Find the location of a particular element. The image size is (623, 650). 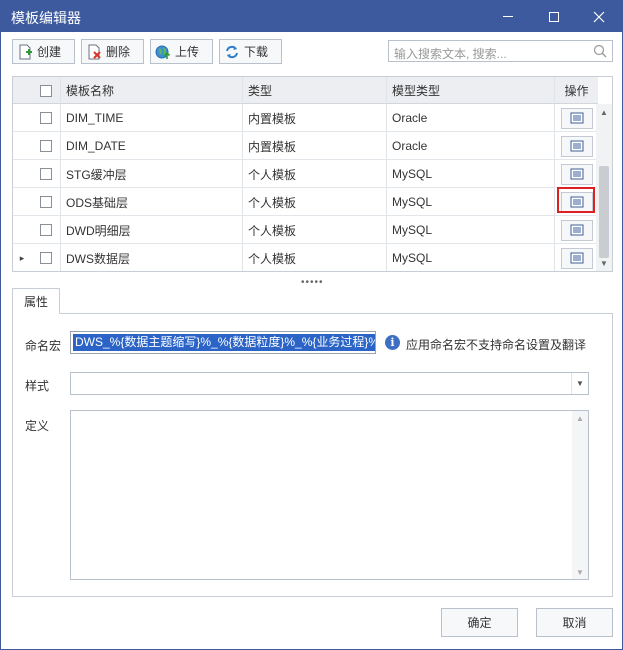

delete-button: 删除 is located at coordinates (112, 51).